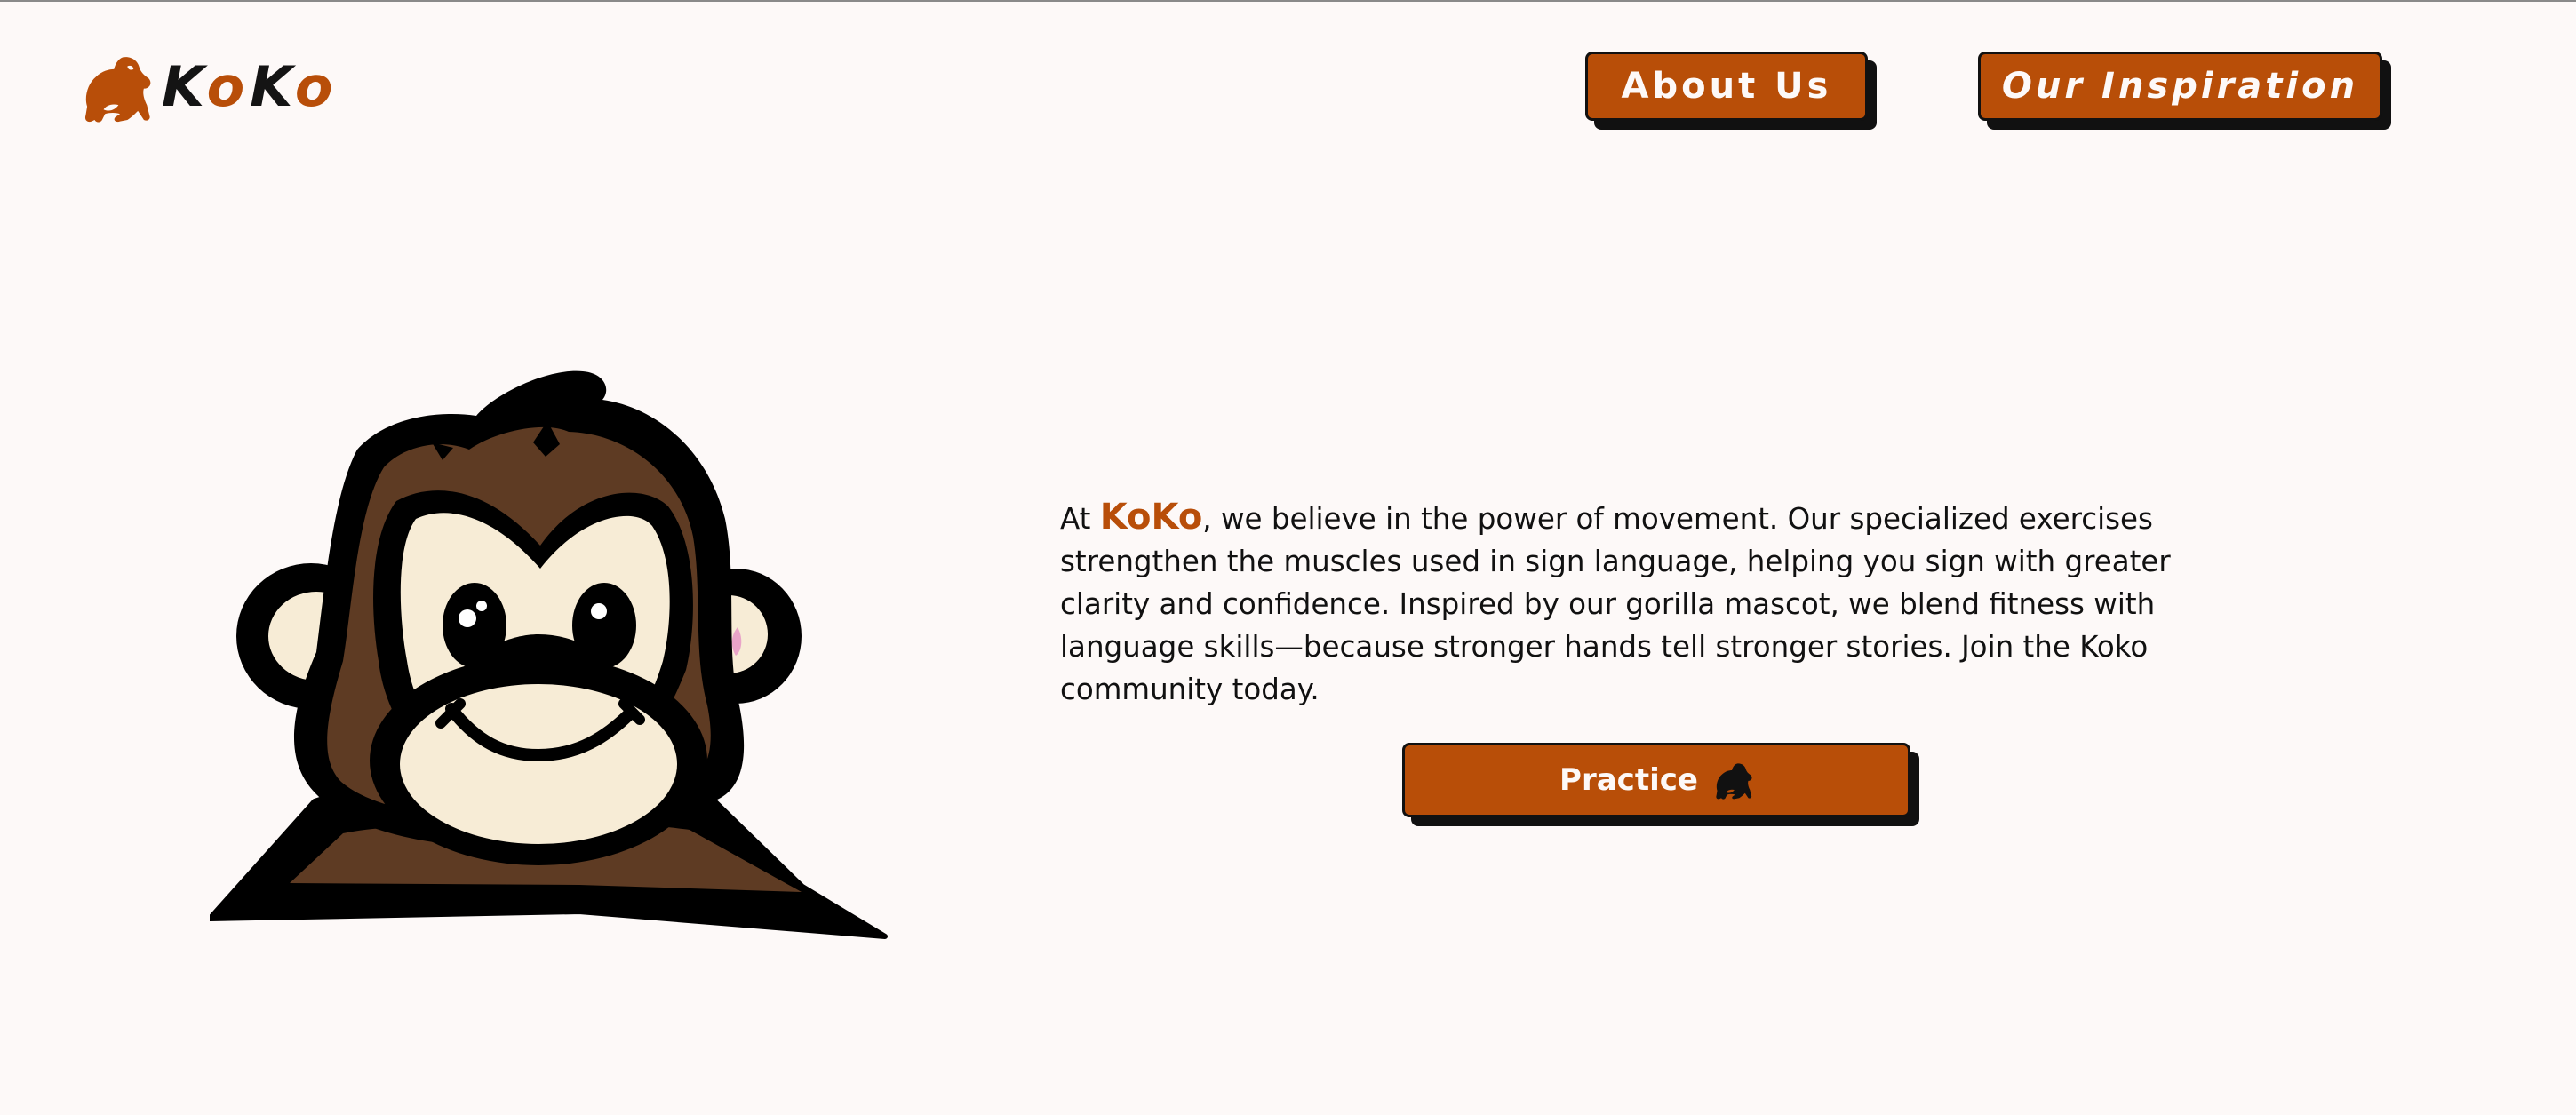 The width and height of the screenshot is (2576, 1115). I want to click on about-us-button: About Us, so click(1726, 86).